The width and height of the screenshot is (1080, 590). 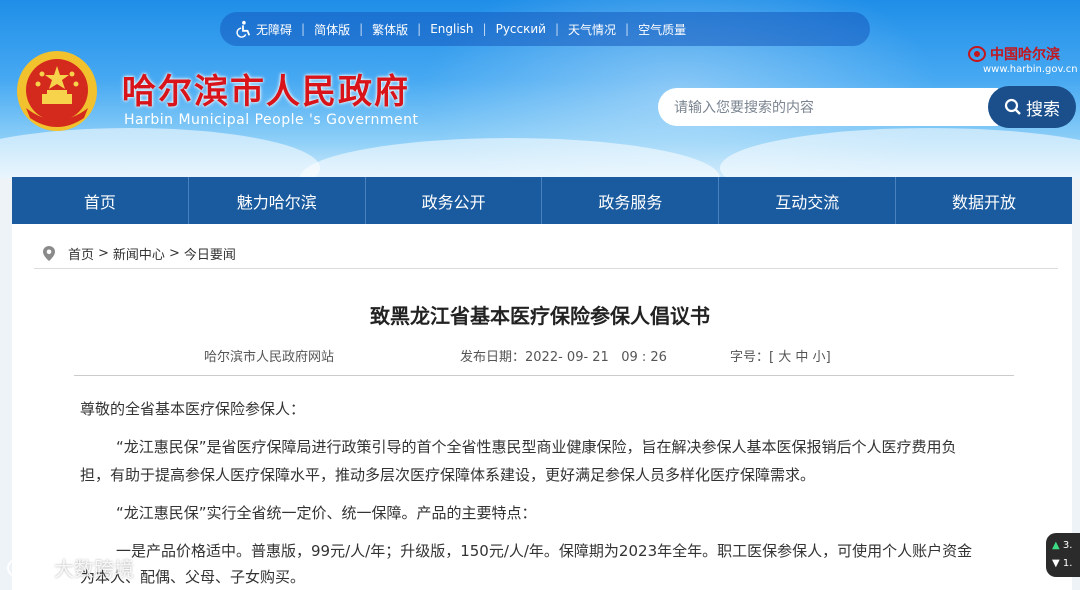 I want to click on topbar-weather: 天气情况, so click(x=592, y=29).